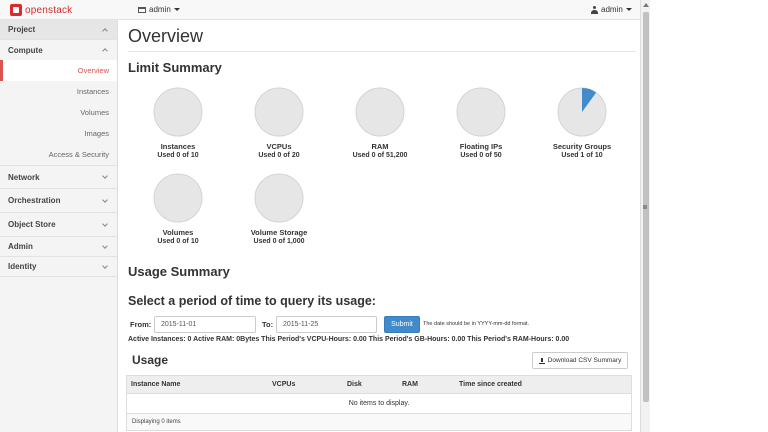 The height and width of the screenshot is (432, 768). Describe the element at coordinates (150, 360) in the screenshot. I see `usage-table-heading: Usage` at that location.